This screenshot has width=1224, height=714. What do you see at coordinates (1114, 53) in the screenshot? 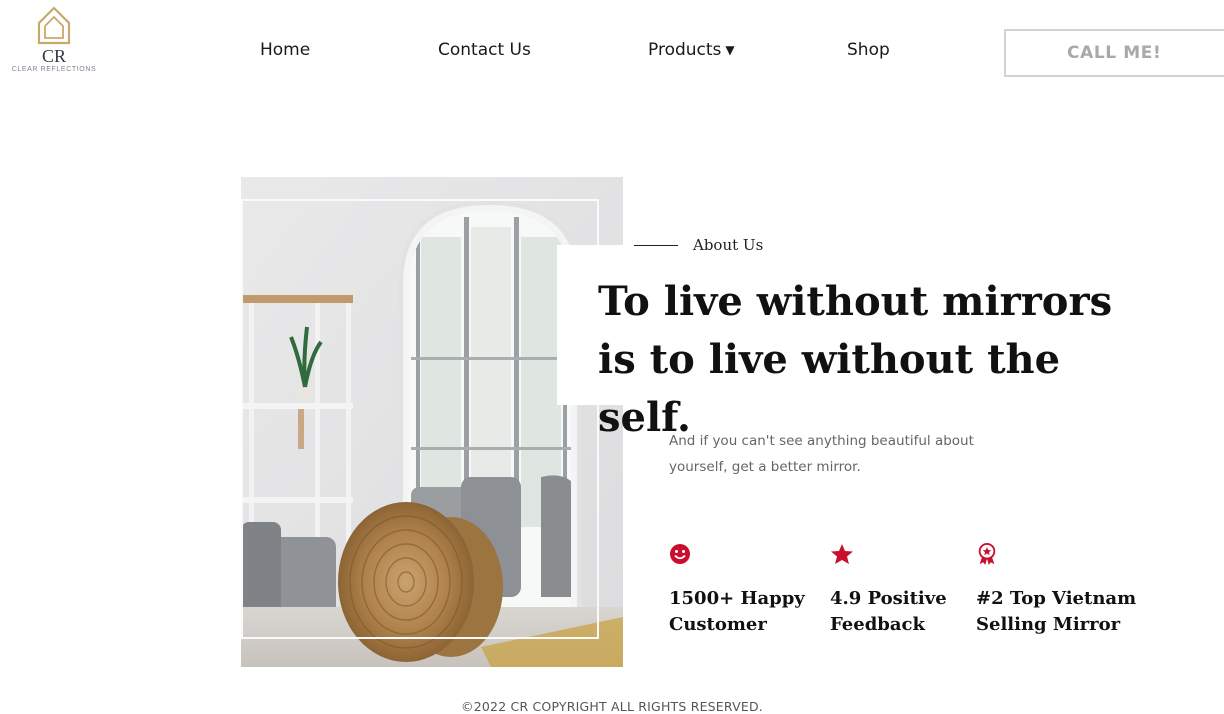
I see `call-me-button: CALL ME!` at bounding box center [1114, 53].